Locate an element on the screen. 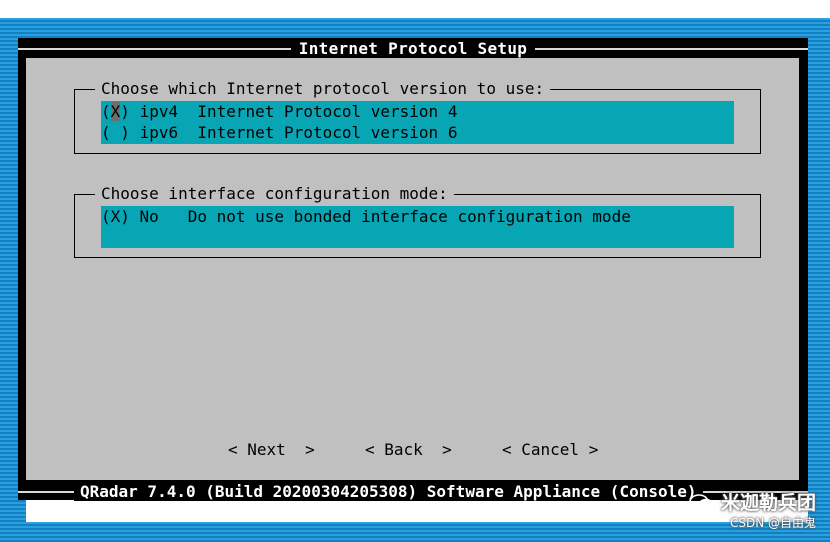 Image resolution: width=830 pixels, height=542 pixels. radio-ipv4: (X) is located at coordinates (115, 111).